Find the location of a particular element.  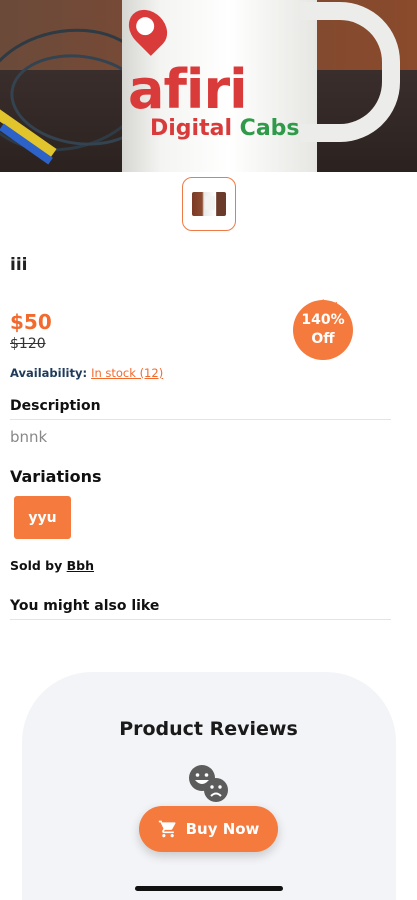

discount-off: Off is located at coordinates (323, 339).